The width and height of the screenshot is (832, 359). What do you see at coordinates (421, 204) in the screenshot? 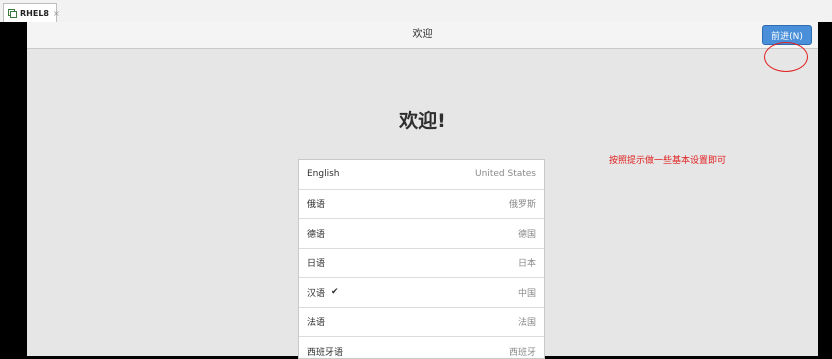
I see `language-row: 俄语 俄罗斯` at bounding box center [421, 204].